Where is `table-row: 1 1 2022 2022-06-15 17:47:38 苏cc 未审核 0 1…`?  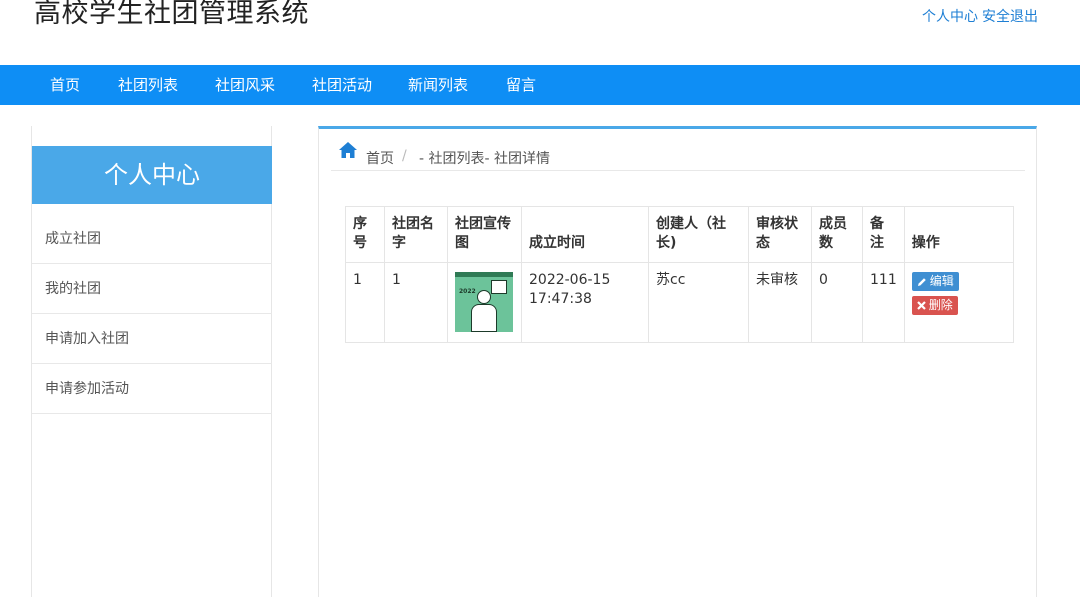 table-row: 1 1 2022 2022-06-15 17:47:38 苏cc 未审核 0 1… is located at coordinates (679, 302).